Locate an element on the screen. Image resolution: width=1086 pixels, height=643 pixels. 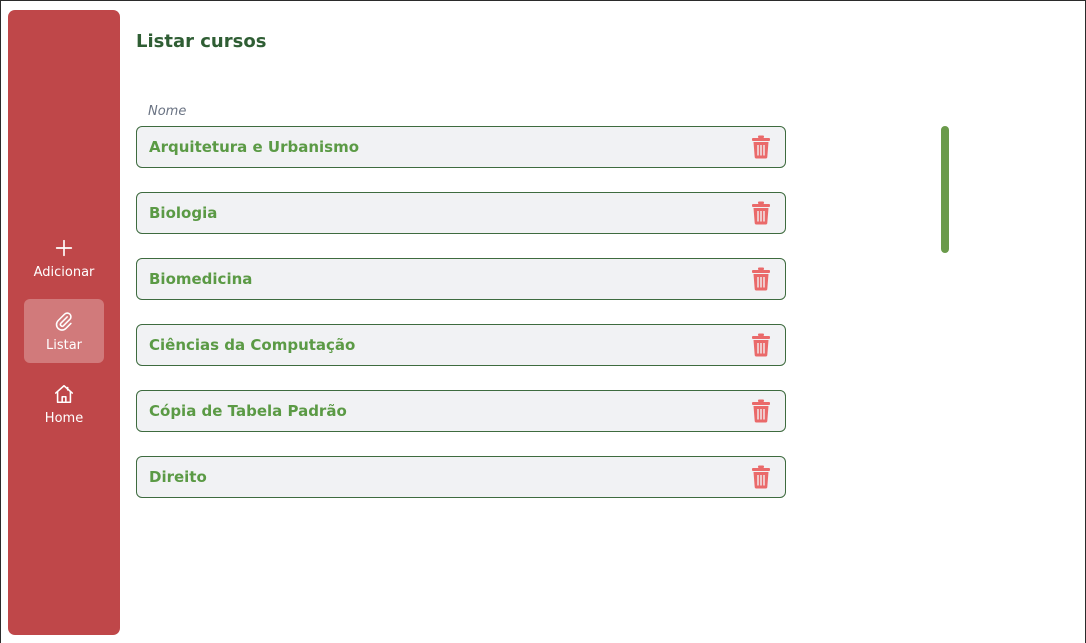
page-title: Listar cursos is located at coordinates (201, 41).